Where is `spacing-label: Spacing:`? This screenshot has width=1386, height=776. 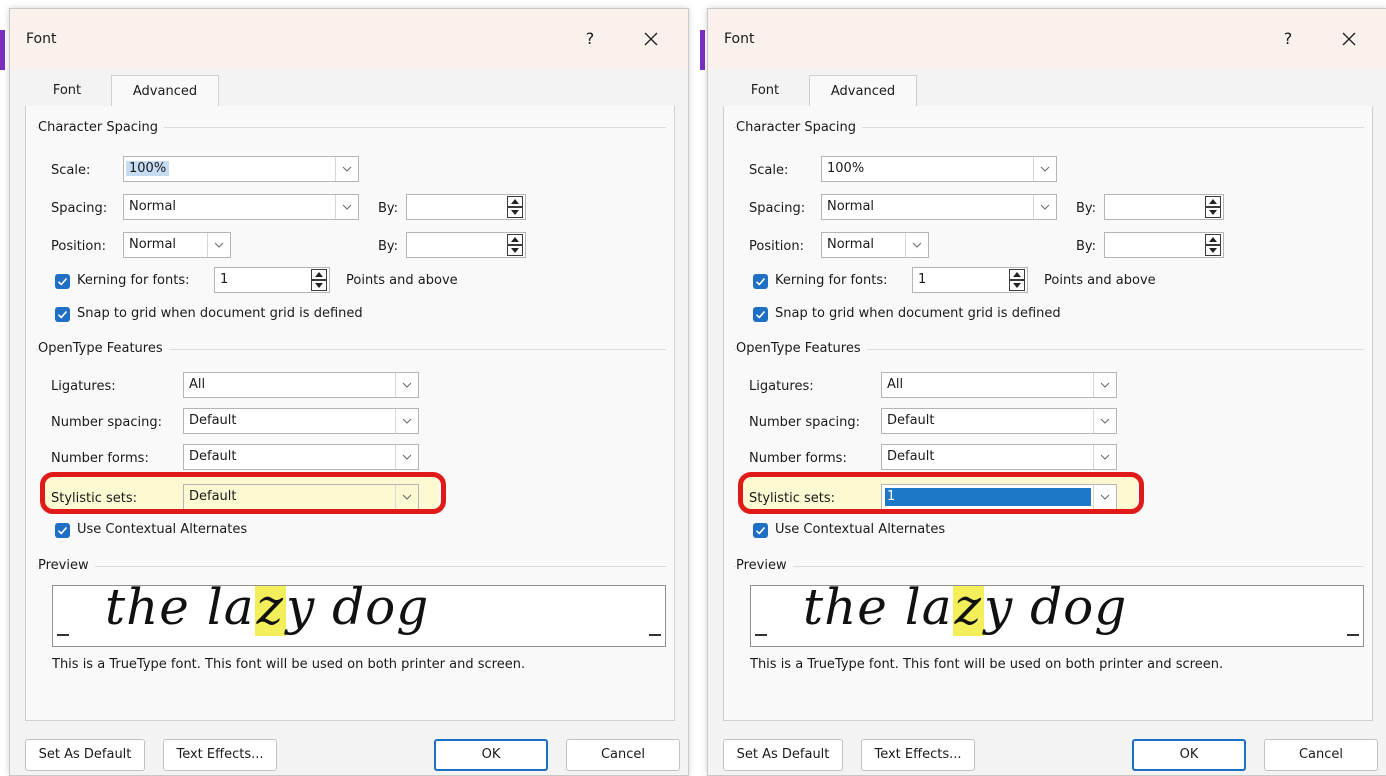
spacing-label: Spacing: is located at coordinates (777, 208).